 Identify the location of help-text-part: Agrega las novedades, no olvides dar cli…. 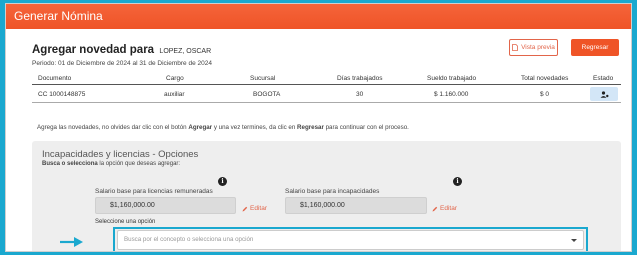
(113, 127).